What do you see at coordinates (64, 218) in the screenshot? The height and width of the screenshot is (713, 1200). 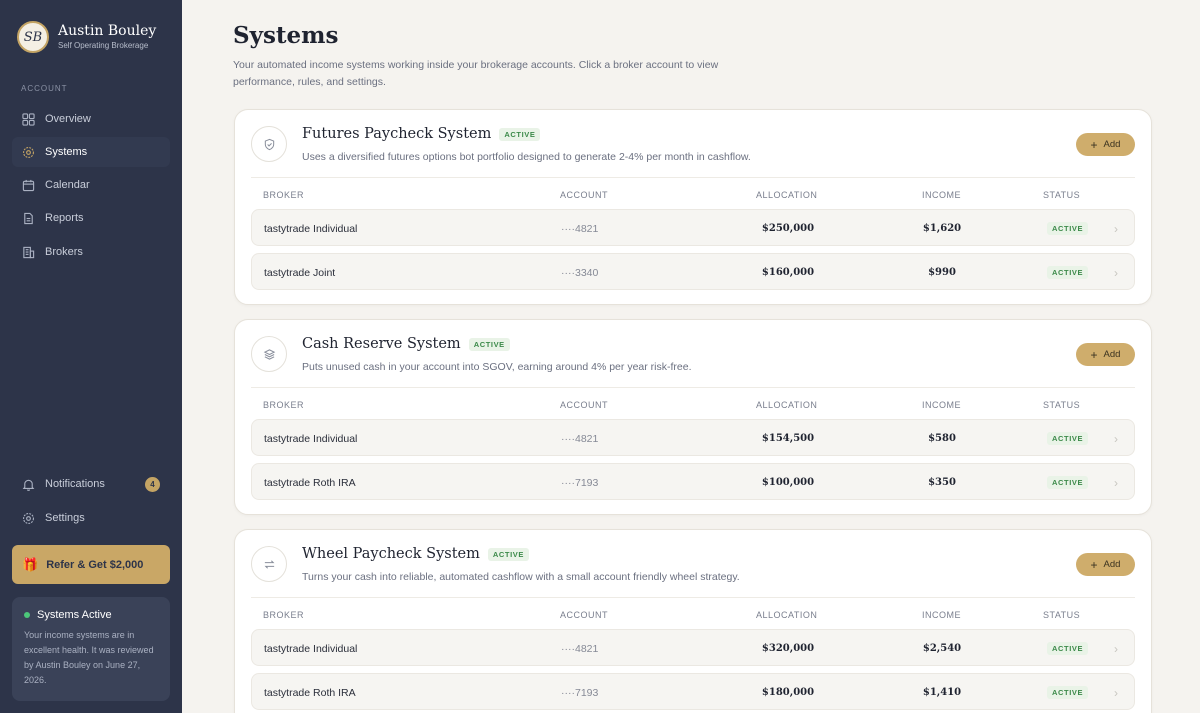 I see `sidebar-item-label: Reports` at bounding box center [64, 218].